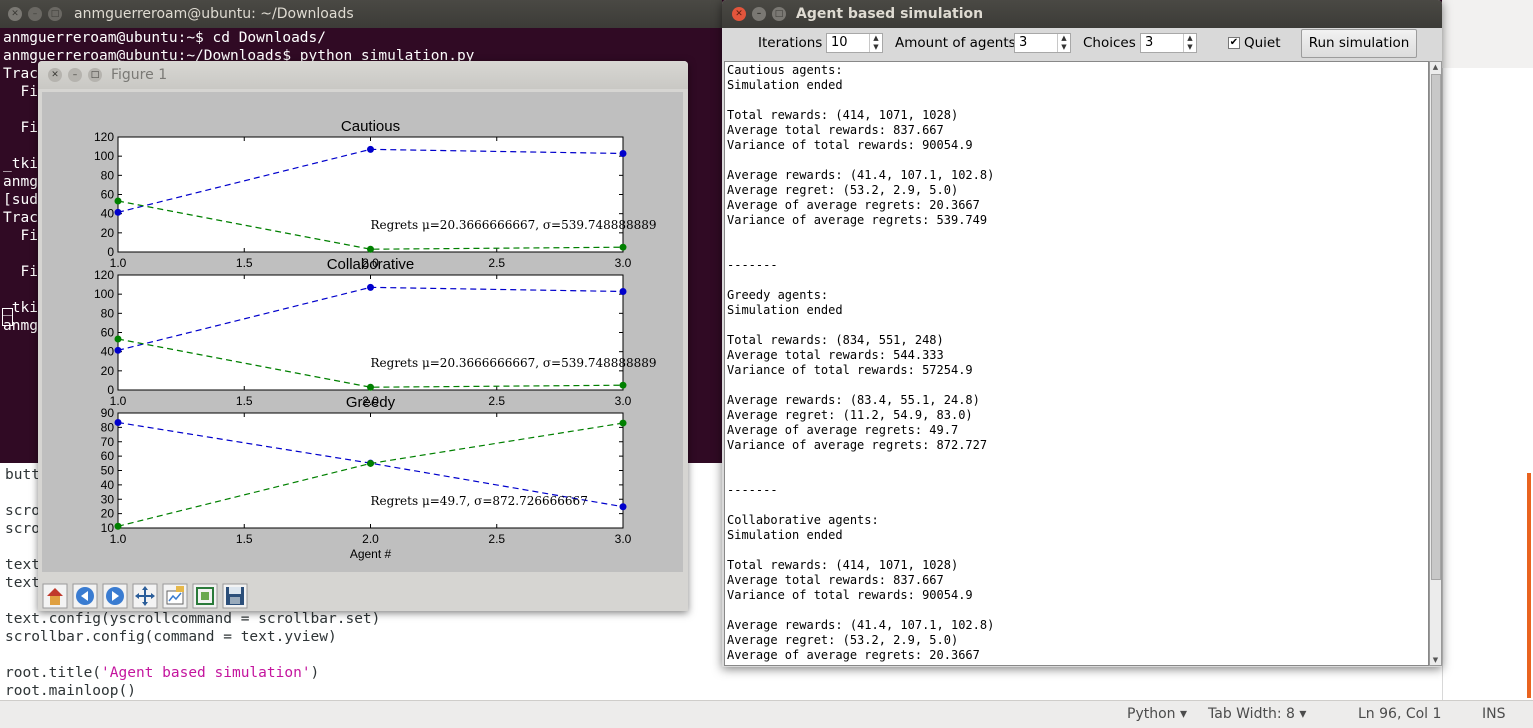 The height and width of the screenshot is (728, 1533). What do you see at coordinates (20, 218) in the screenshot?
I see `terminal-line: Trac` at bounding box center [20, 218].